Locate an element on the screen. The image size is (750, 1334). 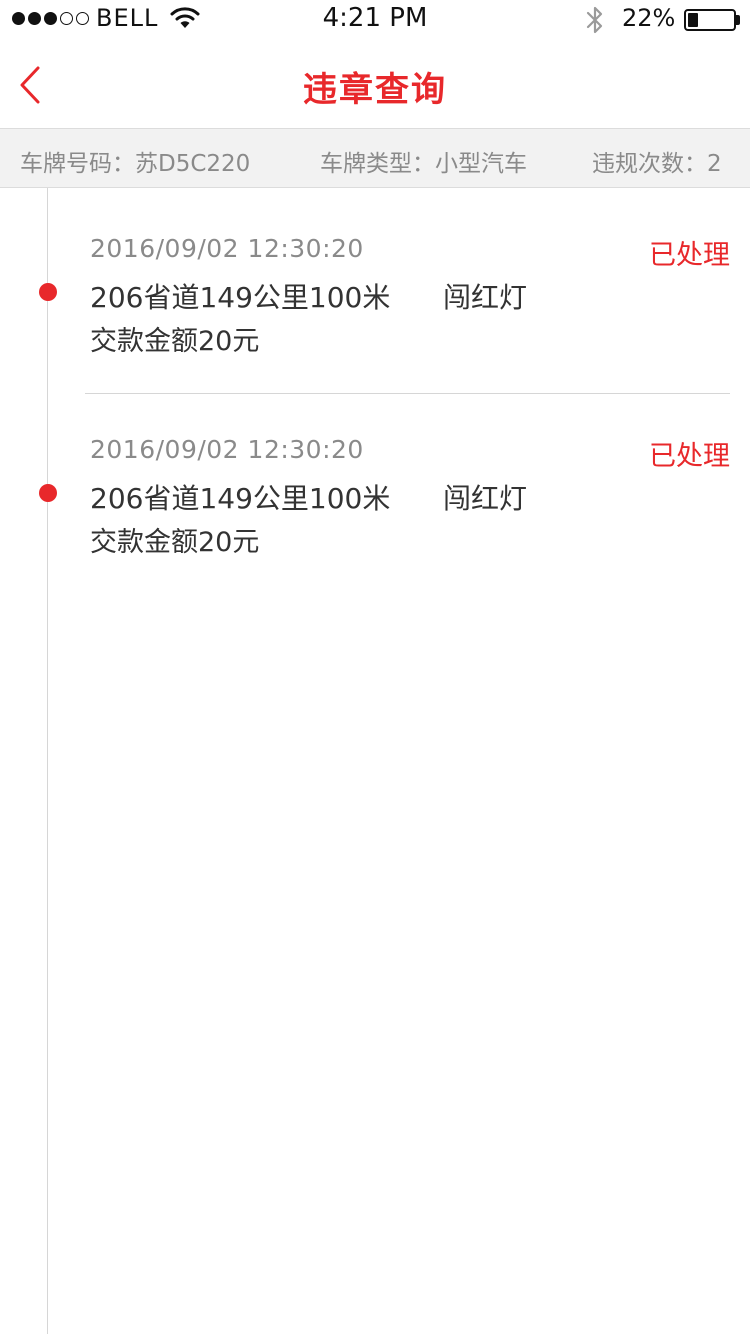
battery-fill is located at coordinates (693, 20).